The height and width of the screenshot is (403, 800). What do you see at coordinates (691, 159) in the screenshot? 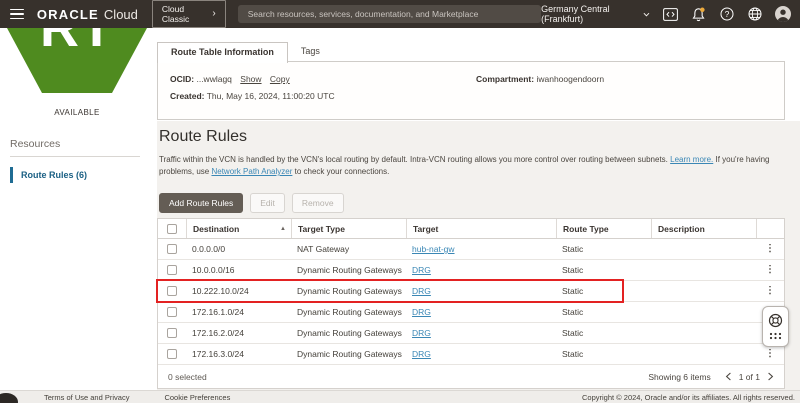
I see `learn-more-link: Learn more.` at bounding box center [691, 159].